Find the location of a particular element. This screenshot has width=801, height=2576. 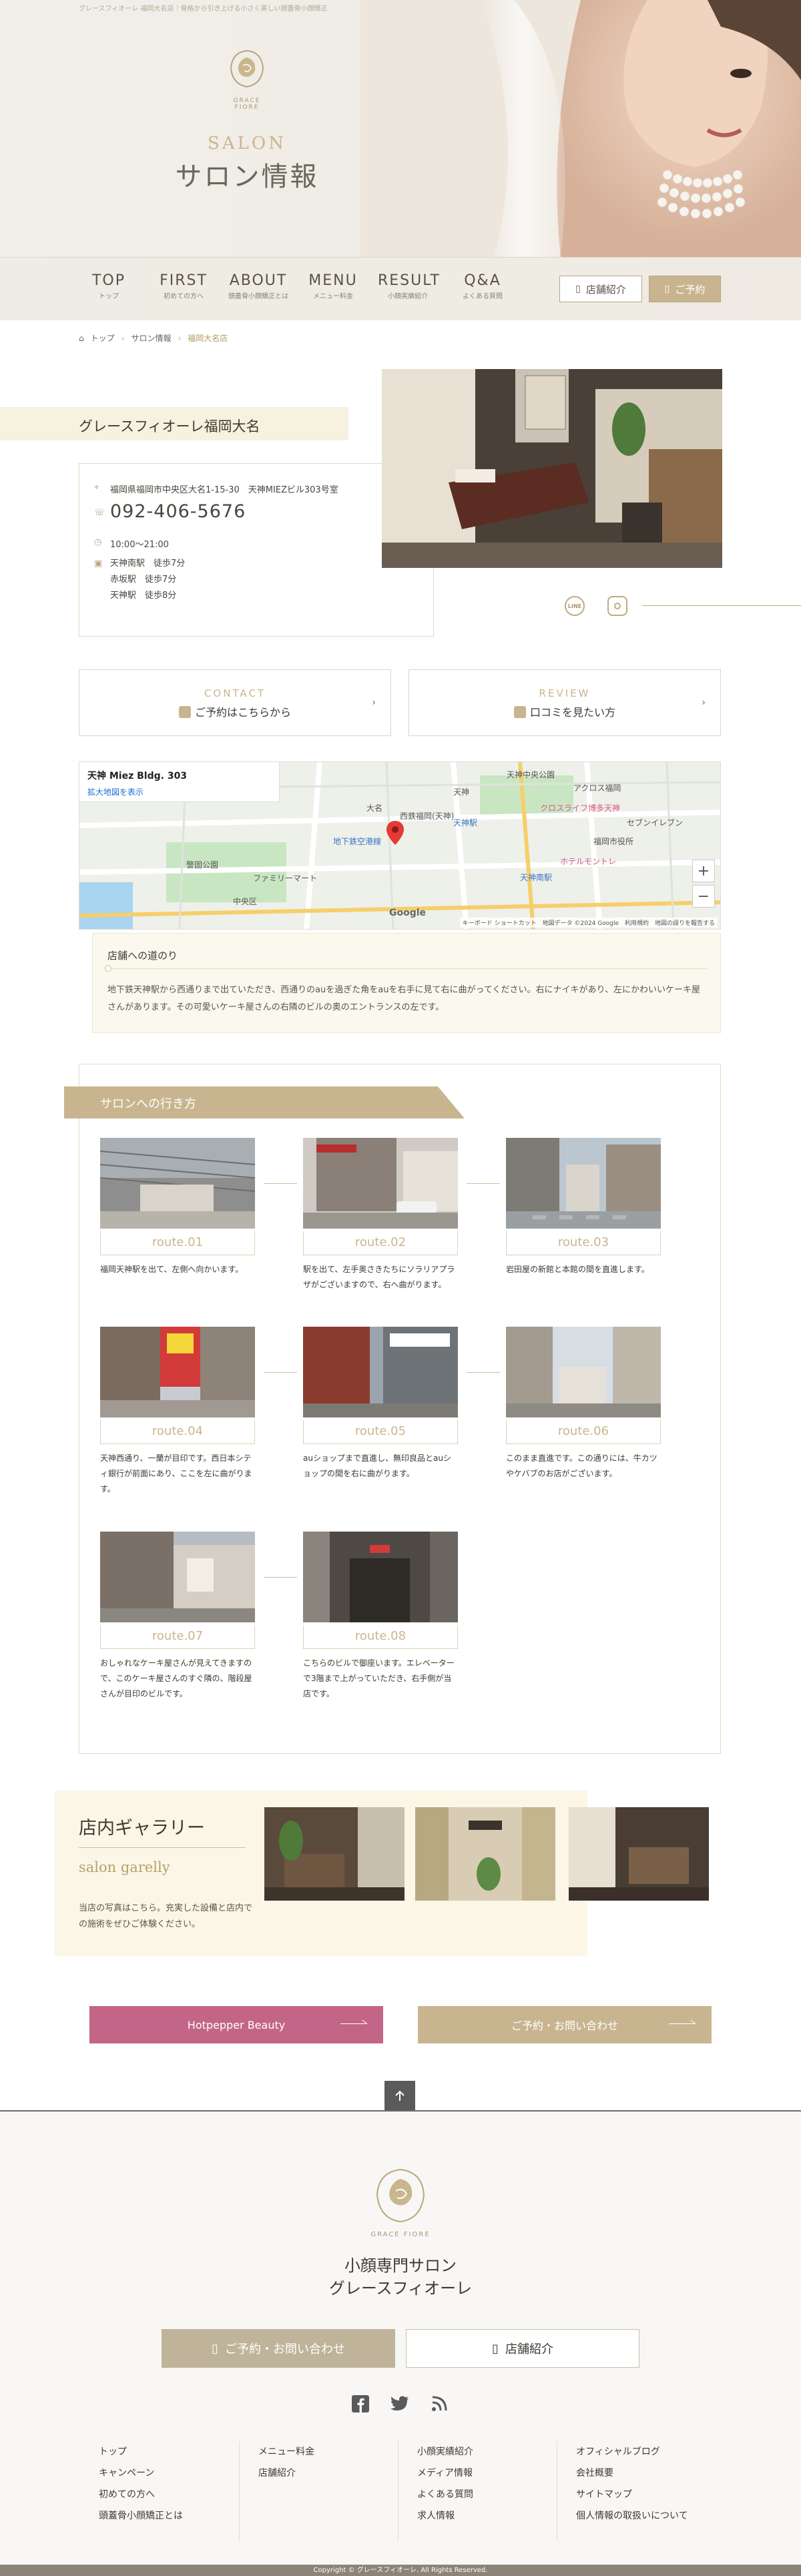

cta-review-en: REVIEW is located at coordinates (565, 693).